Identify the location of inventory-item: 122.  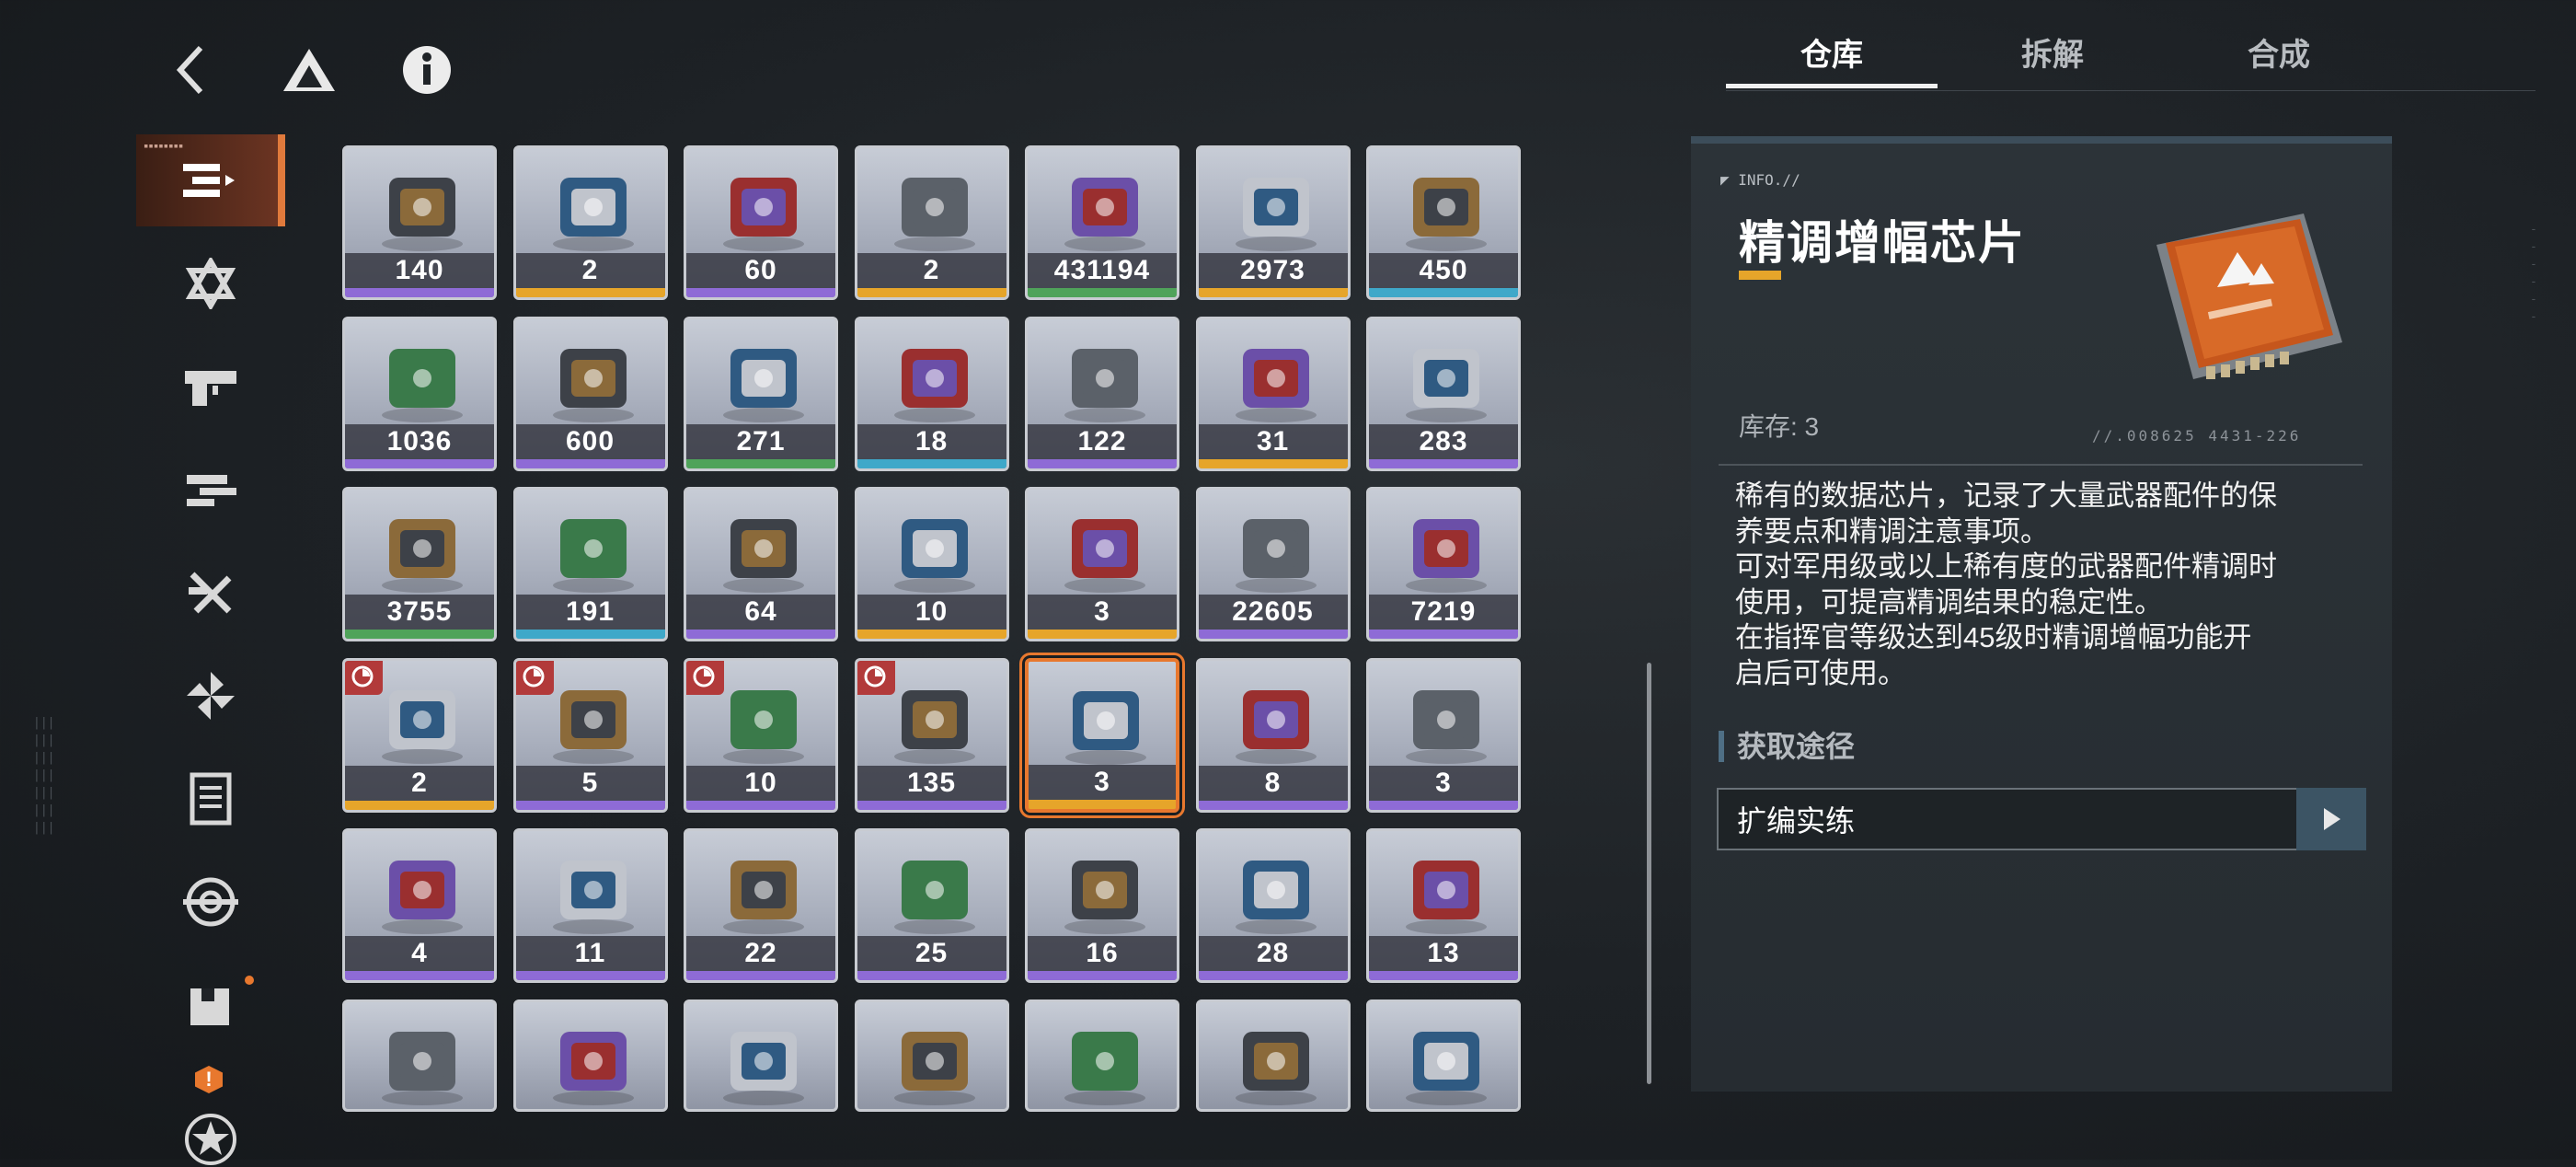
(1102, 393).